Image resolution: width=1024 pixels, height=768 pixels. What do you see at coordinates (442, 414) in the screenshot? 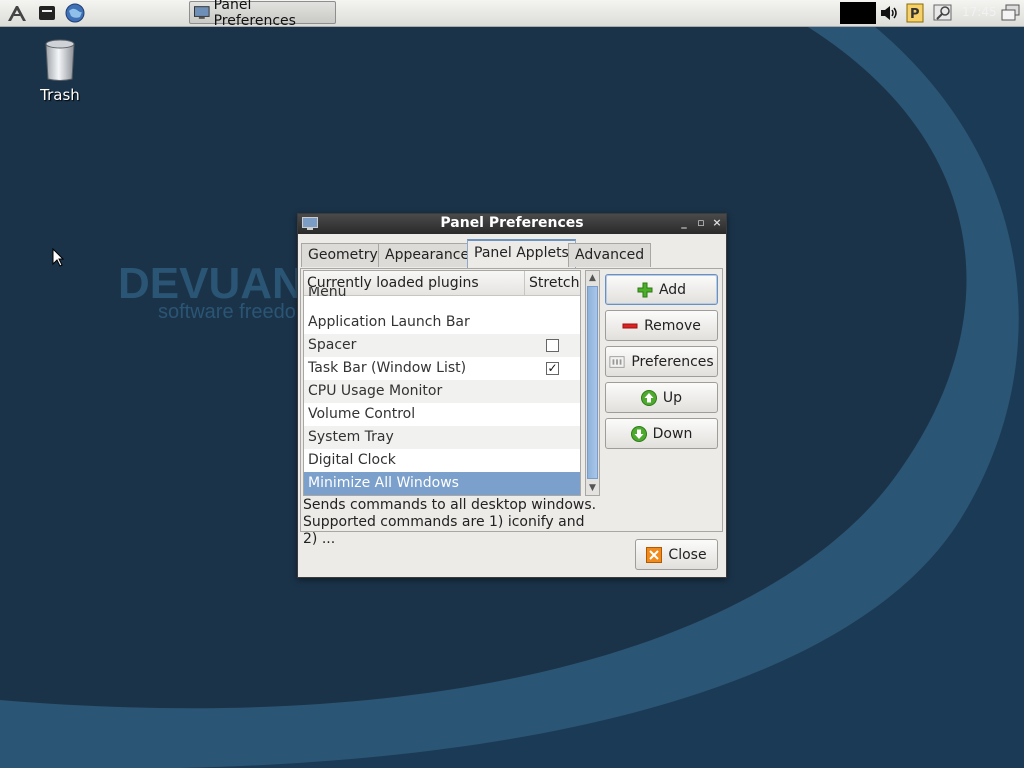
I see `list-item: Volume Control` at bounding box center [442, 414].